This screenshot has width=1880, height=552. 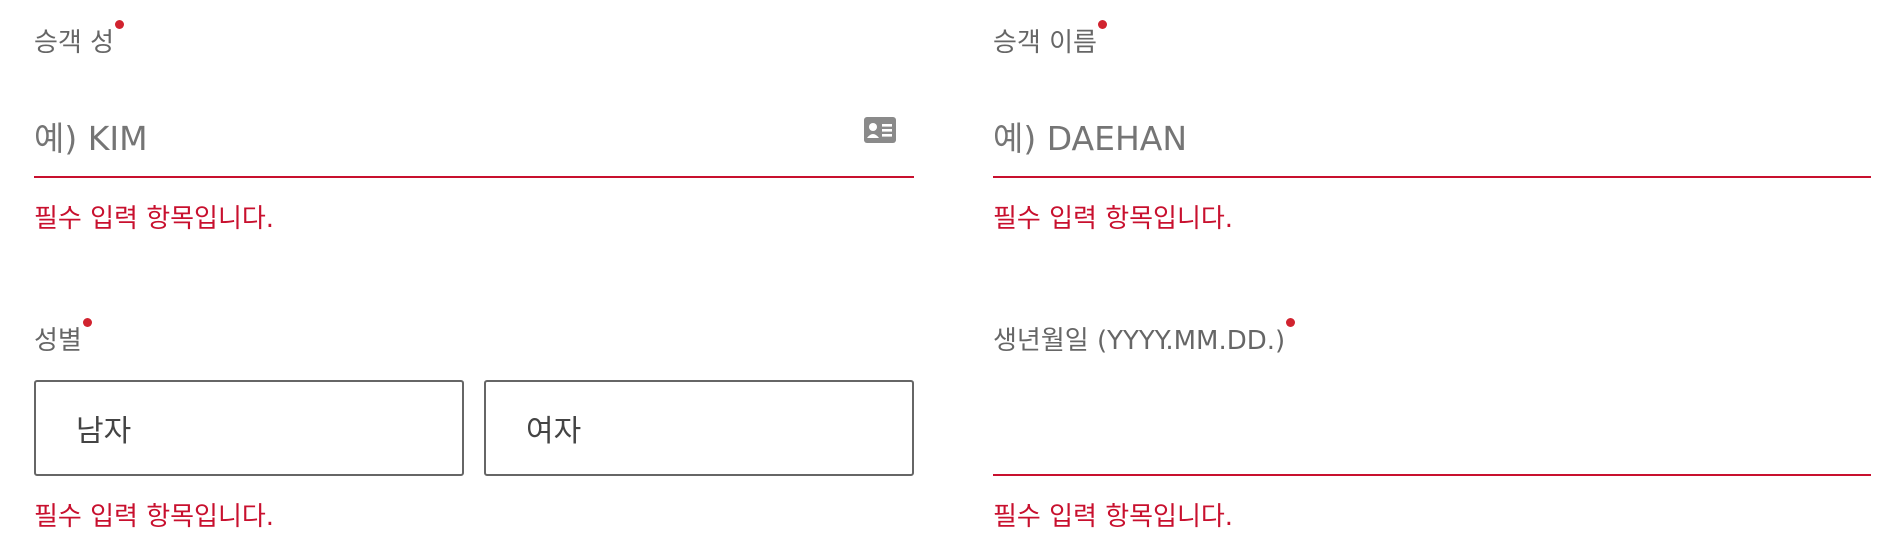 I want to click on id-card-icon, so click(x=880, y=130).